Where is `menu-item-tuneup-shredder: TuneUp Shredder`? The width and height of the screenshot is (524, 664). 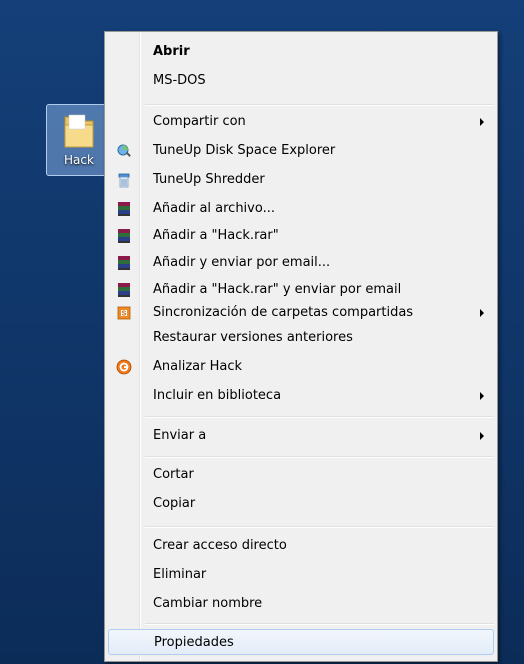
menu-item-tuneup-shredder: TuneUp Shredder is located at coordinates (301, 180).